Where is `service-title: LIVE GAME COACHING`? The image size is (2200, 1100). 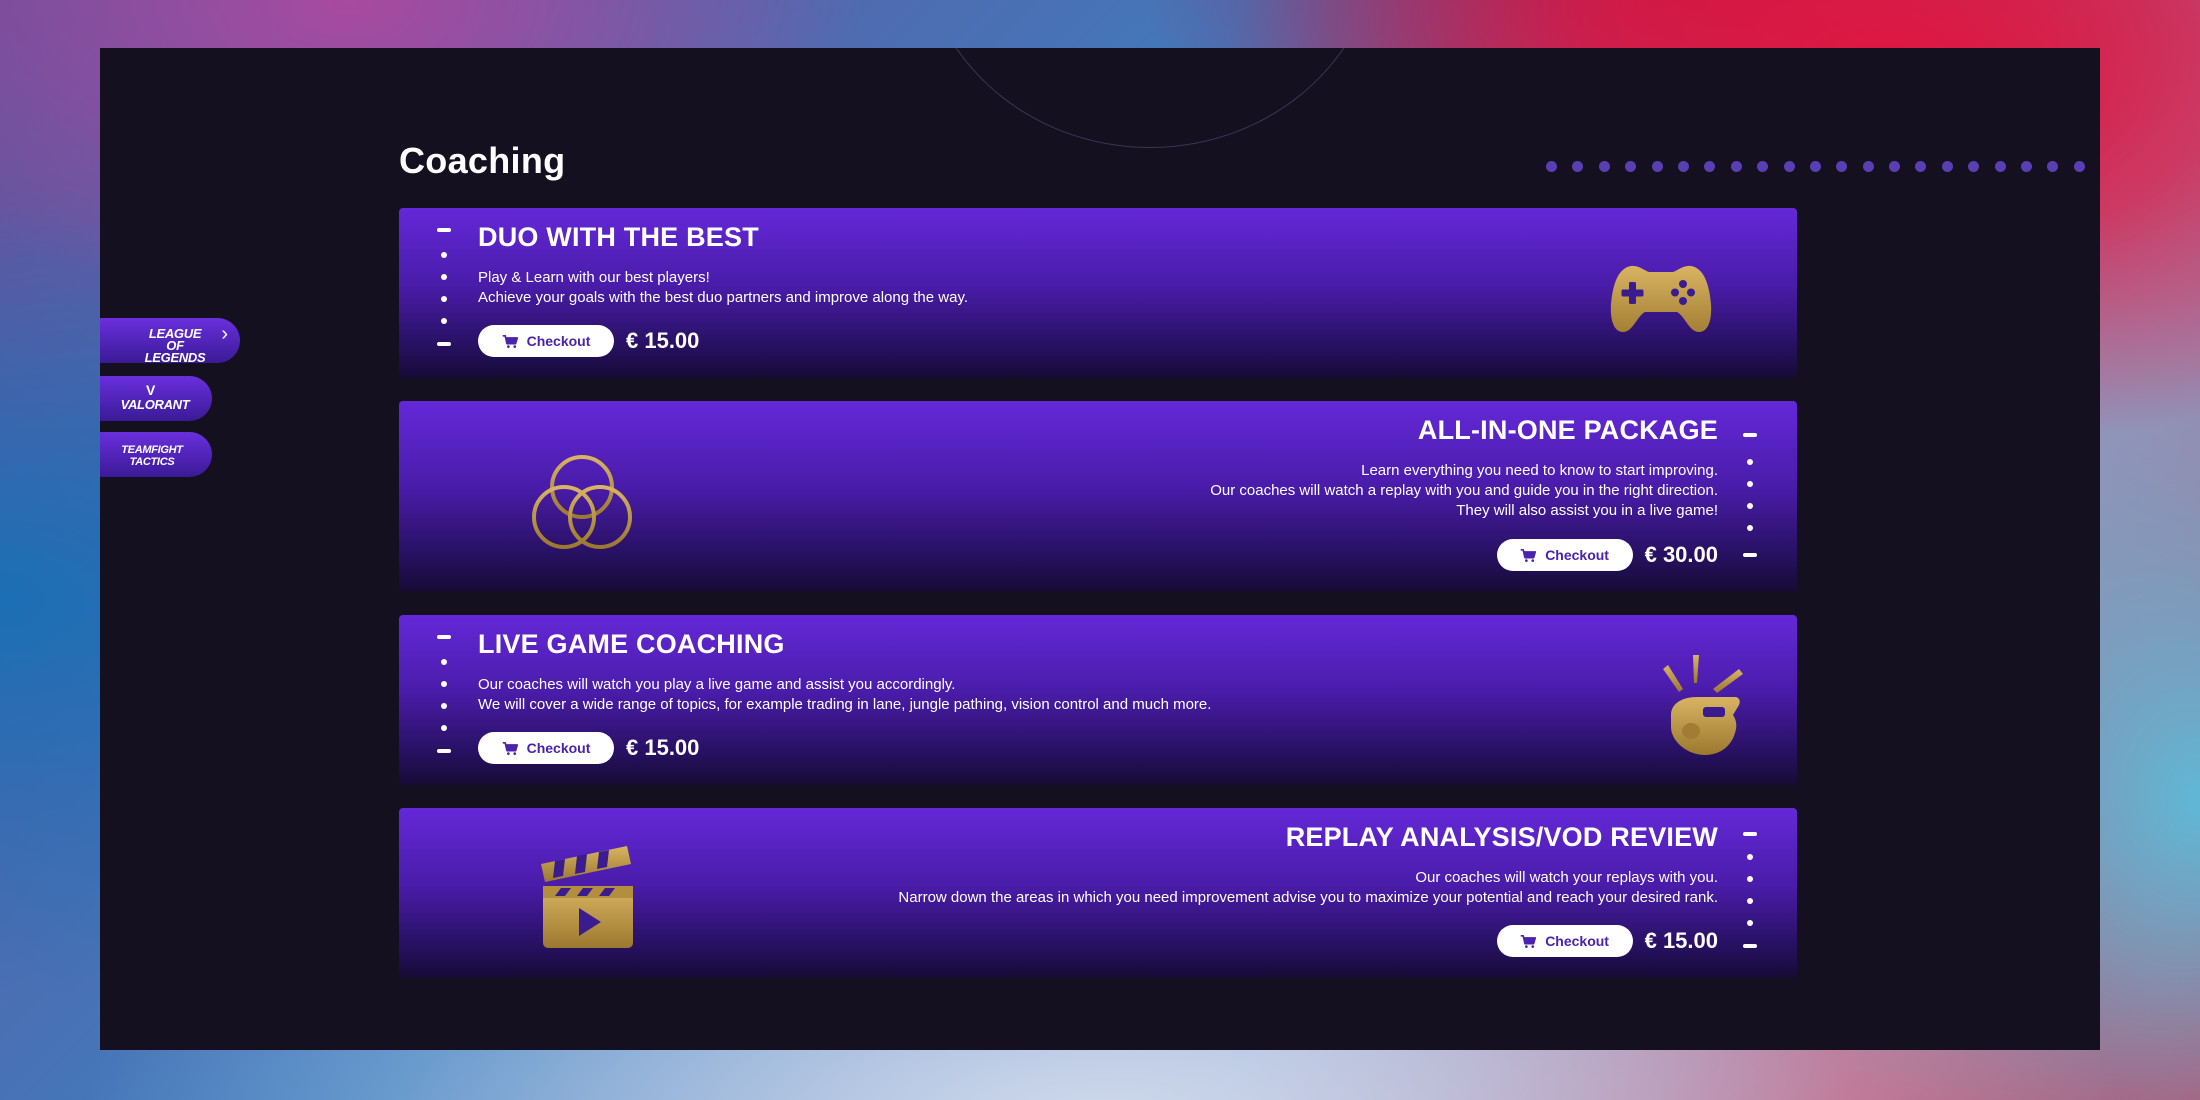
service-title: LIVE GAME COACHING is located at coordinates (631, 644).